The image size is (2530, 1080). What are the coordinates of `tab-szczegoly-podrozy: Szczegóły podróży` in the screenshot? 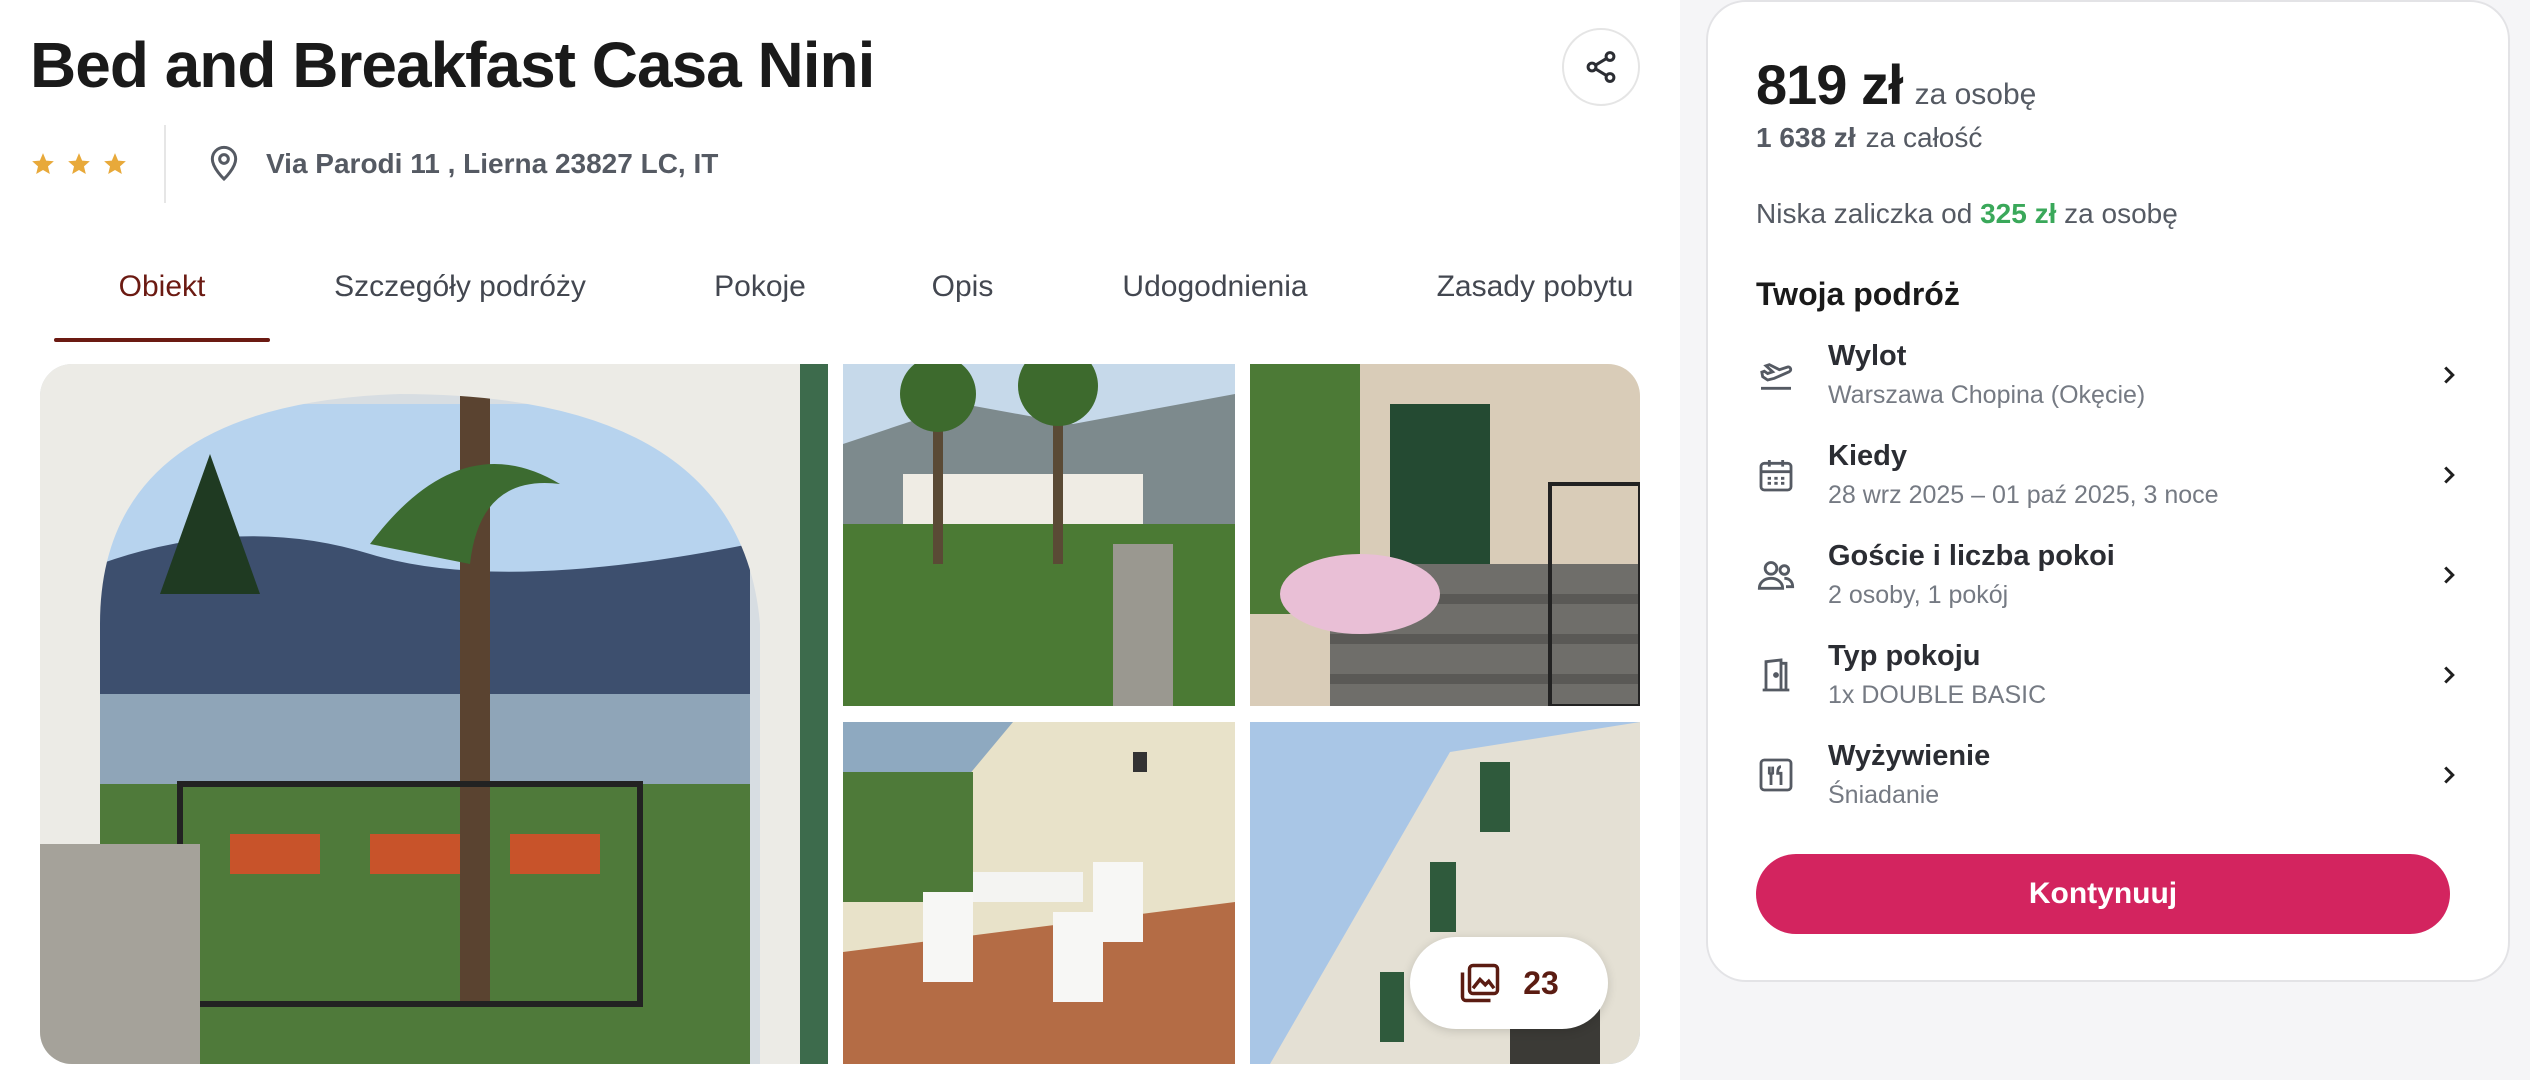 It's located at (460, 300).